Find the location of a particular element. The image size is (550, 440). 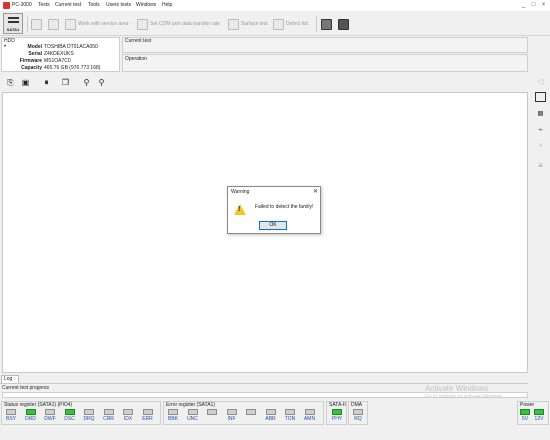

led-label-sata2-0: PHY is located at coordinates (337, 419).